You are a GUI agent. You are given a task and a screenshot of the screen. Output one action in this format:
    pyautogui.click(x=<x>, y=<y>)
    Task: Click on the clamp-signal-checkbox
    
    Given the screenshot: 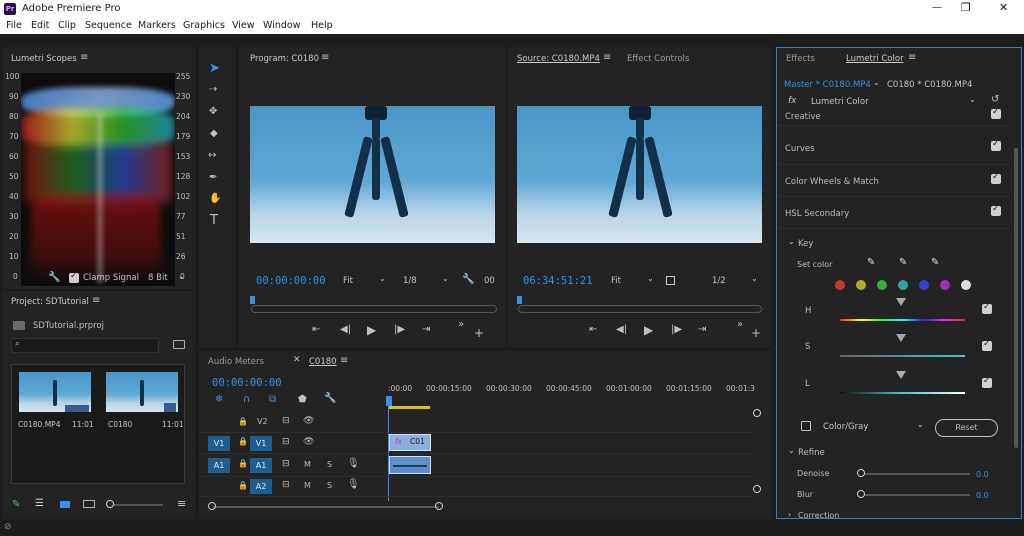 What is the action you would take?
    pyautogui.click(x=74, y=277)
    